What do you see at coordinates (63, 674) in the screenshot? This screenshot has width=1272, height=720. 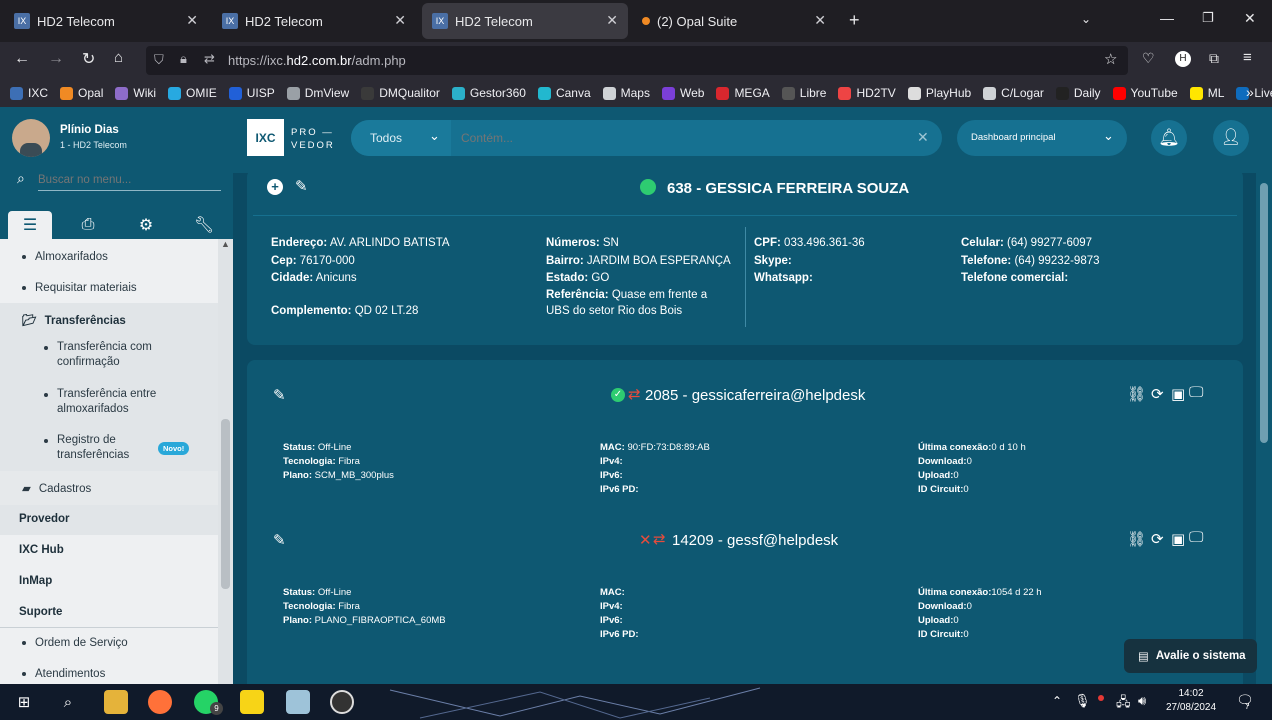 I see `sidebar-item-atendimentos: Atendimentos` at bounding box center [63, 674].